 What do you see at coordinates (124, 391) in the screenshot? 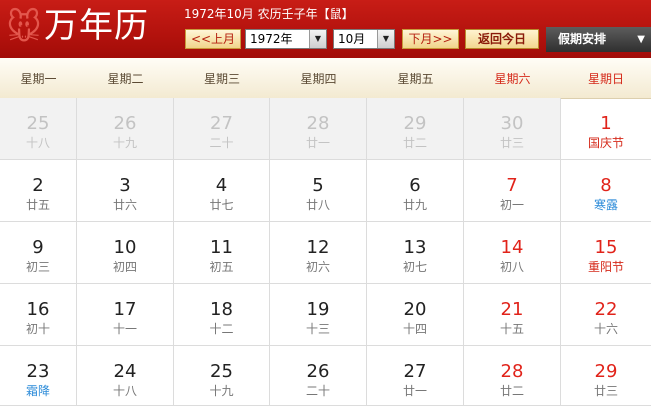
I see `lunar-date: 十八` at bounding box center [124, 391].